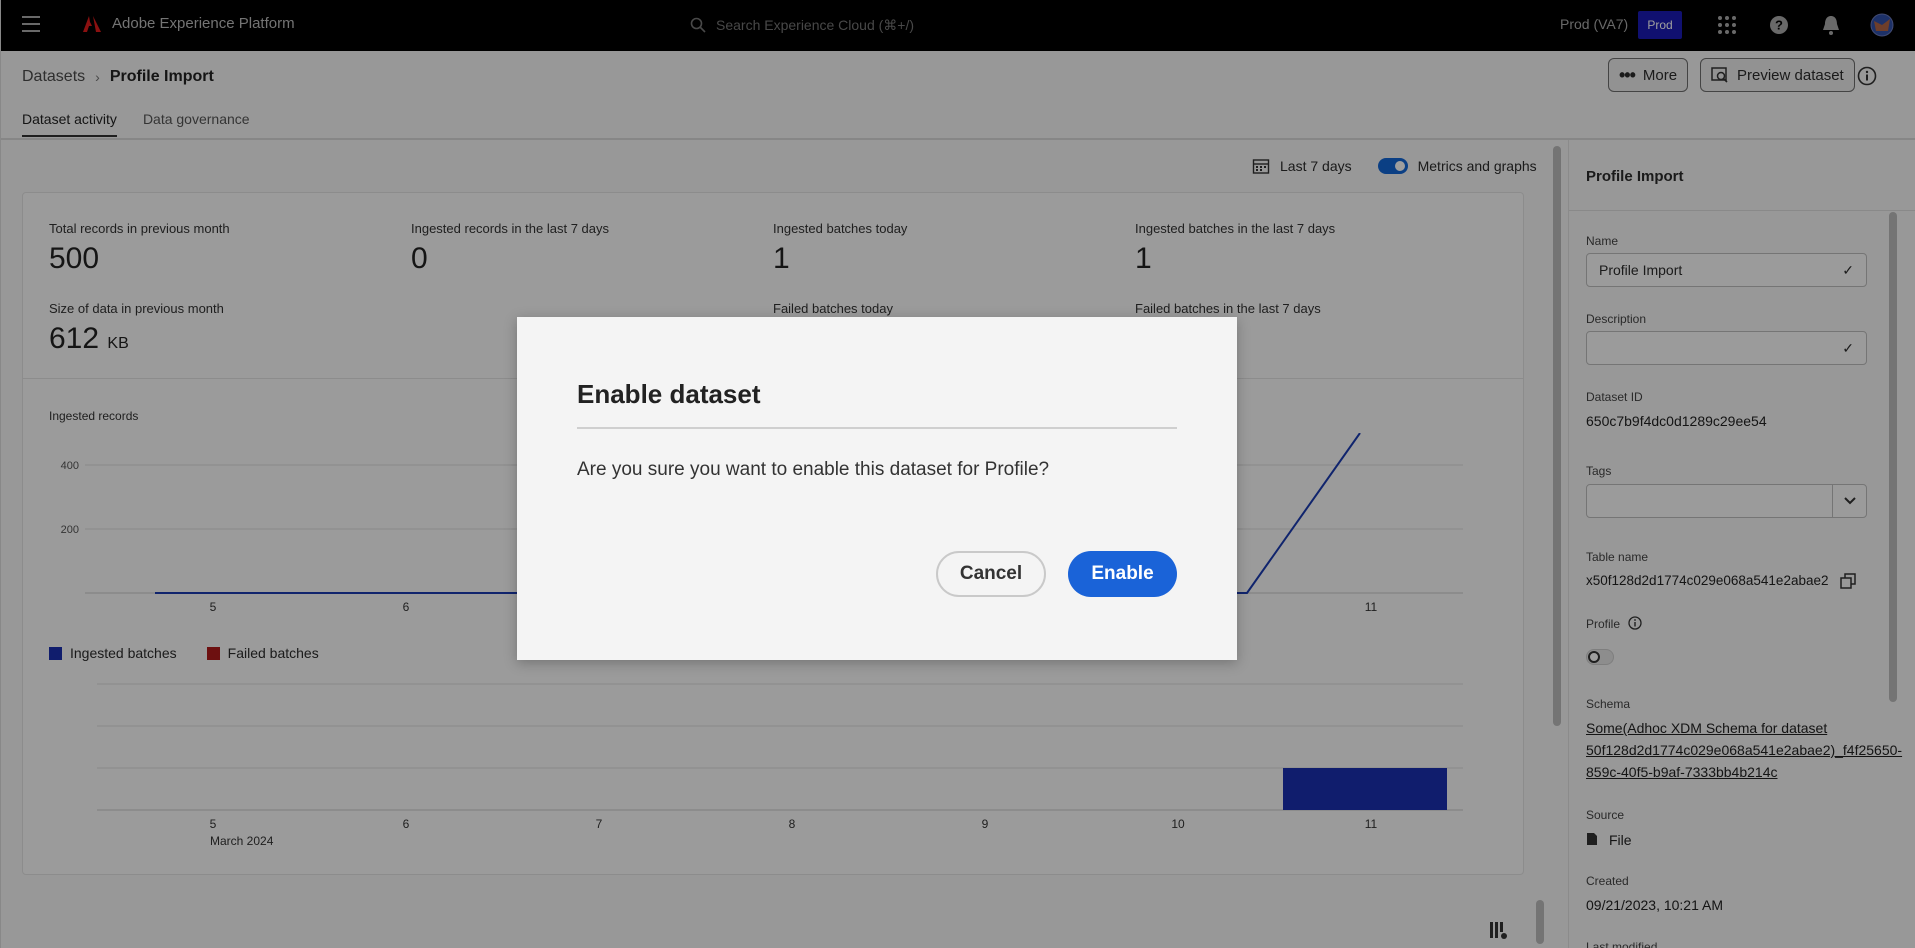 The width and height of the screenshot is (1915, 948). I want to click on dialog-title: Enable dataset, so click(669, 394).